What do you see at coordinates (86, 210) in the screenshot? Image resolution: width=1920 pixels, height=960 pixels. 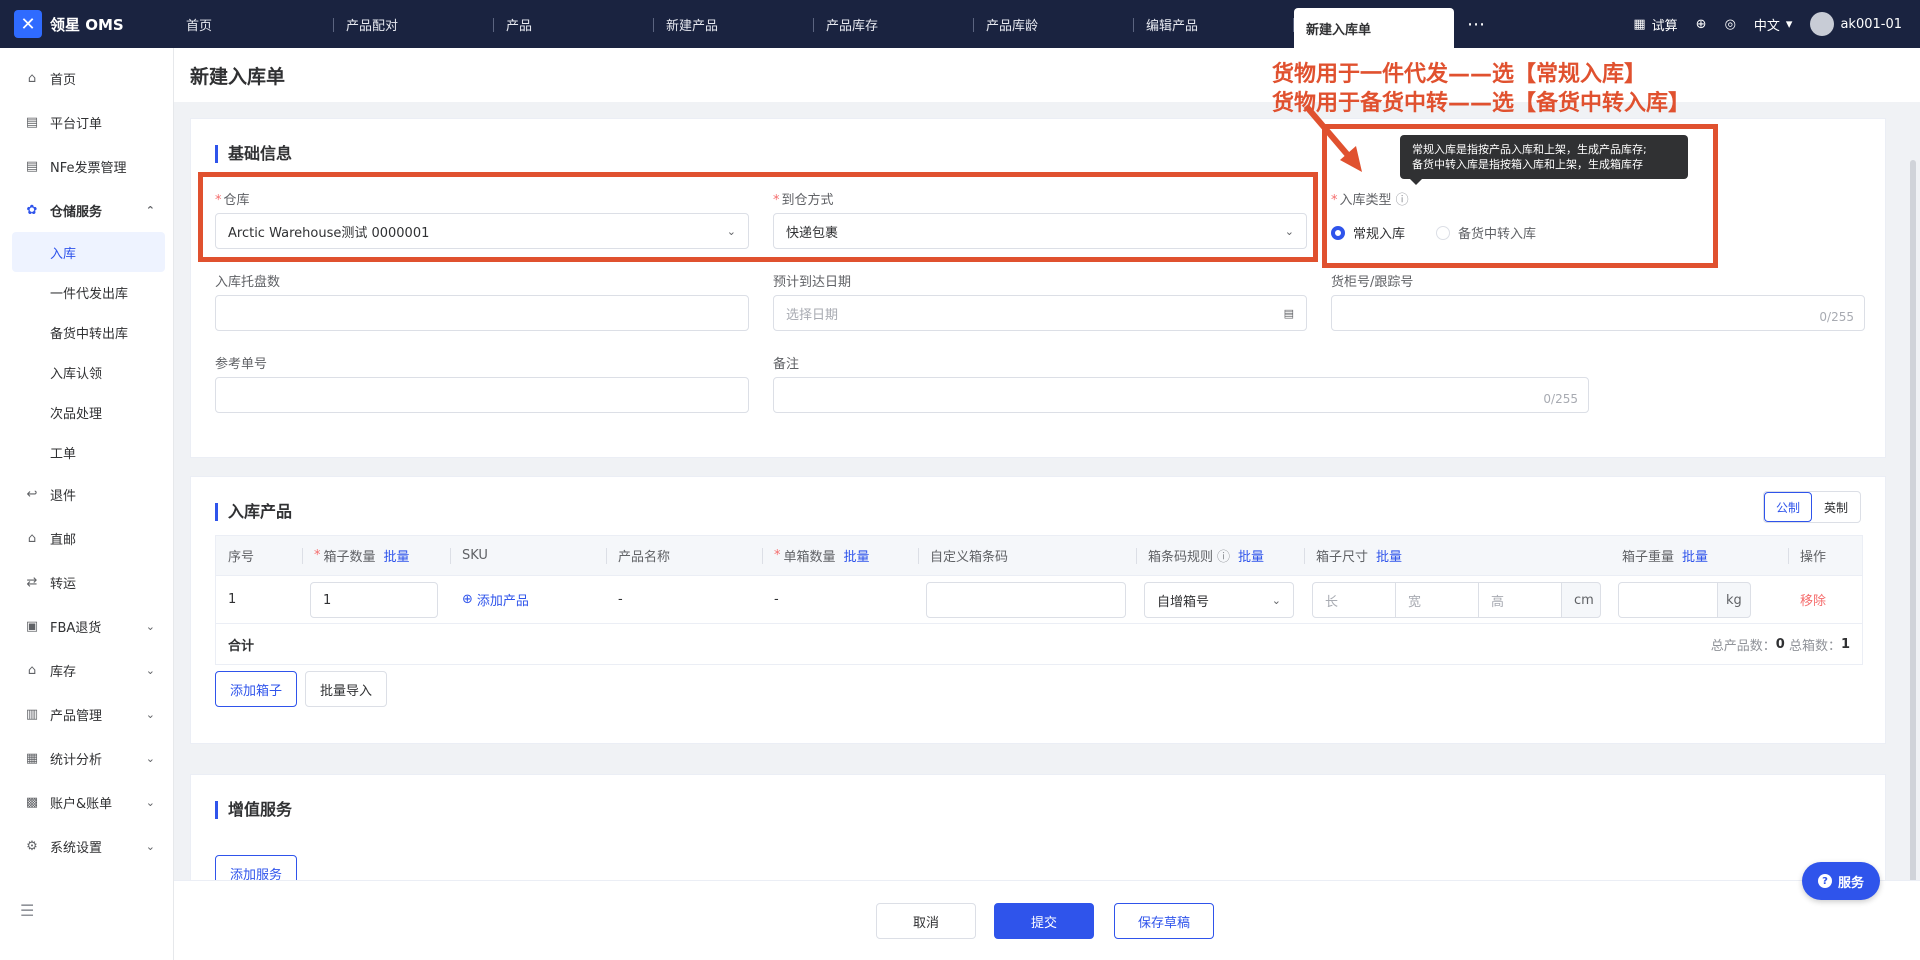 I see `sidebar-item-warehouse: ✿ 仓储服务 ⌃` at bounding box center [86, 210].